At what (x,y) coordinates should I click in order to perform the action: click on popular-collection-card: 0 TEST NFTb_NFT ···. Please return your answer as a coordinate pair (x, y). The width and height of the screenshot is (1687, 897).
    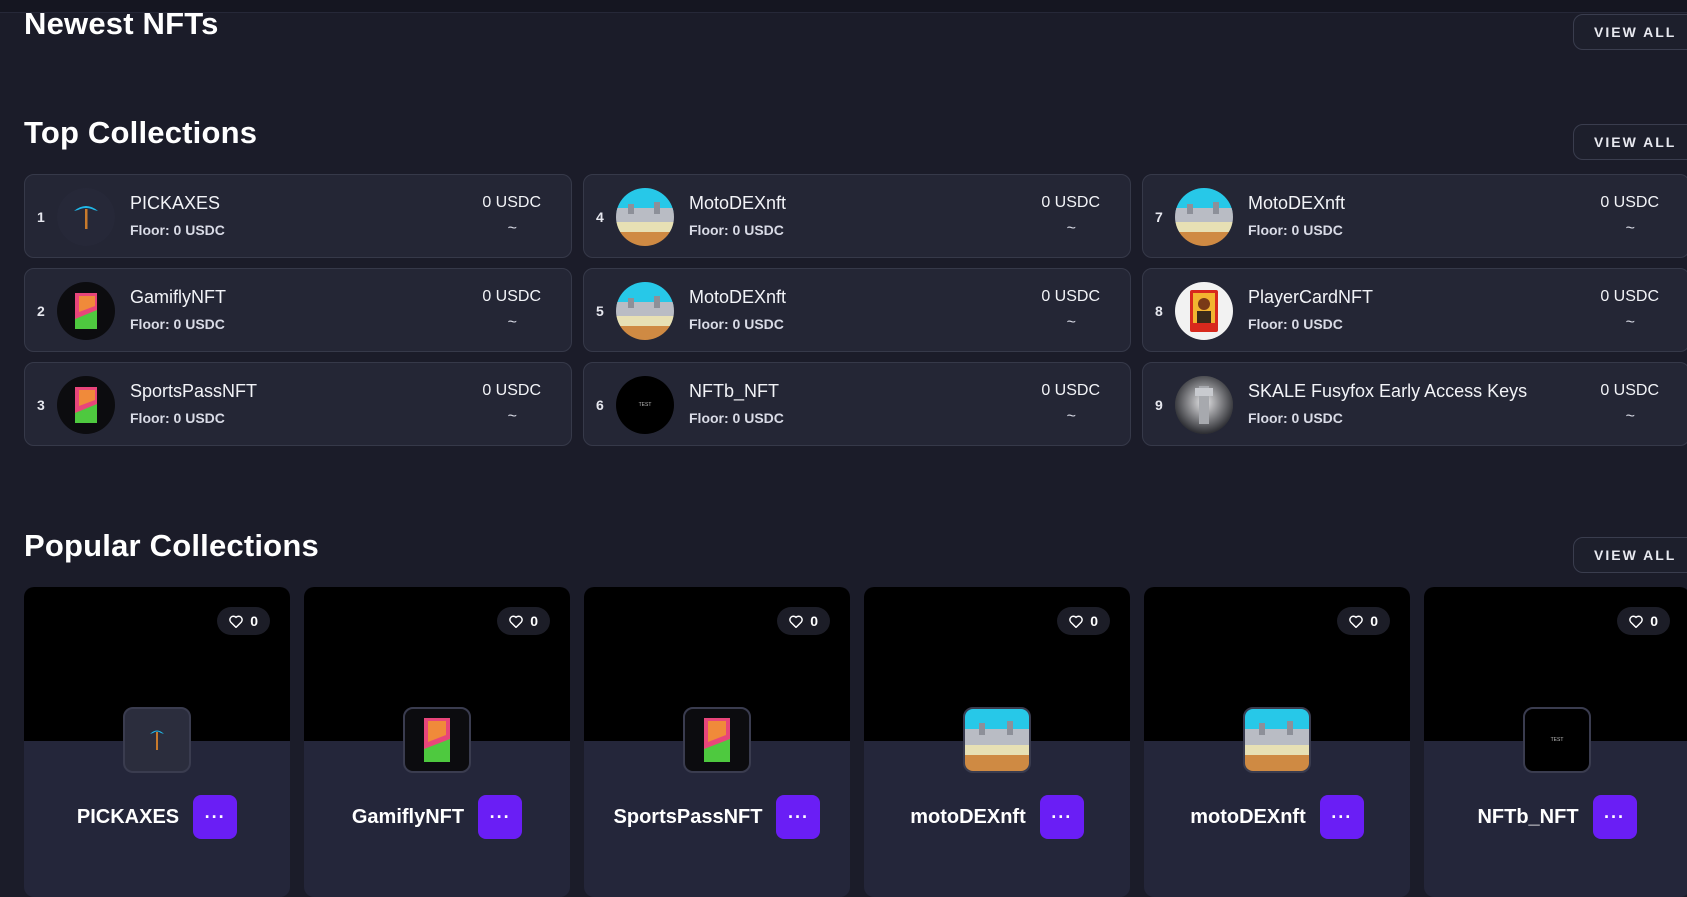
    Looking at the image, I should click on (1555, 742).